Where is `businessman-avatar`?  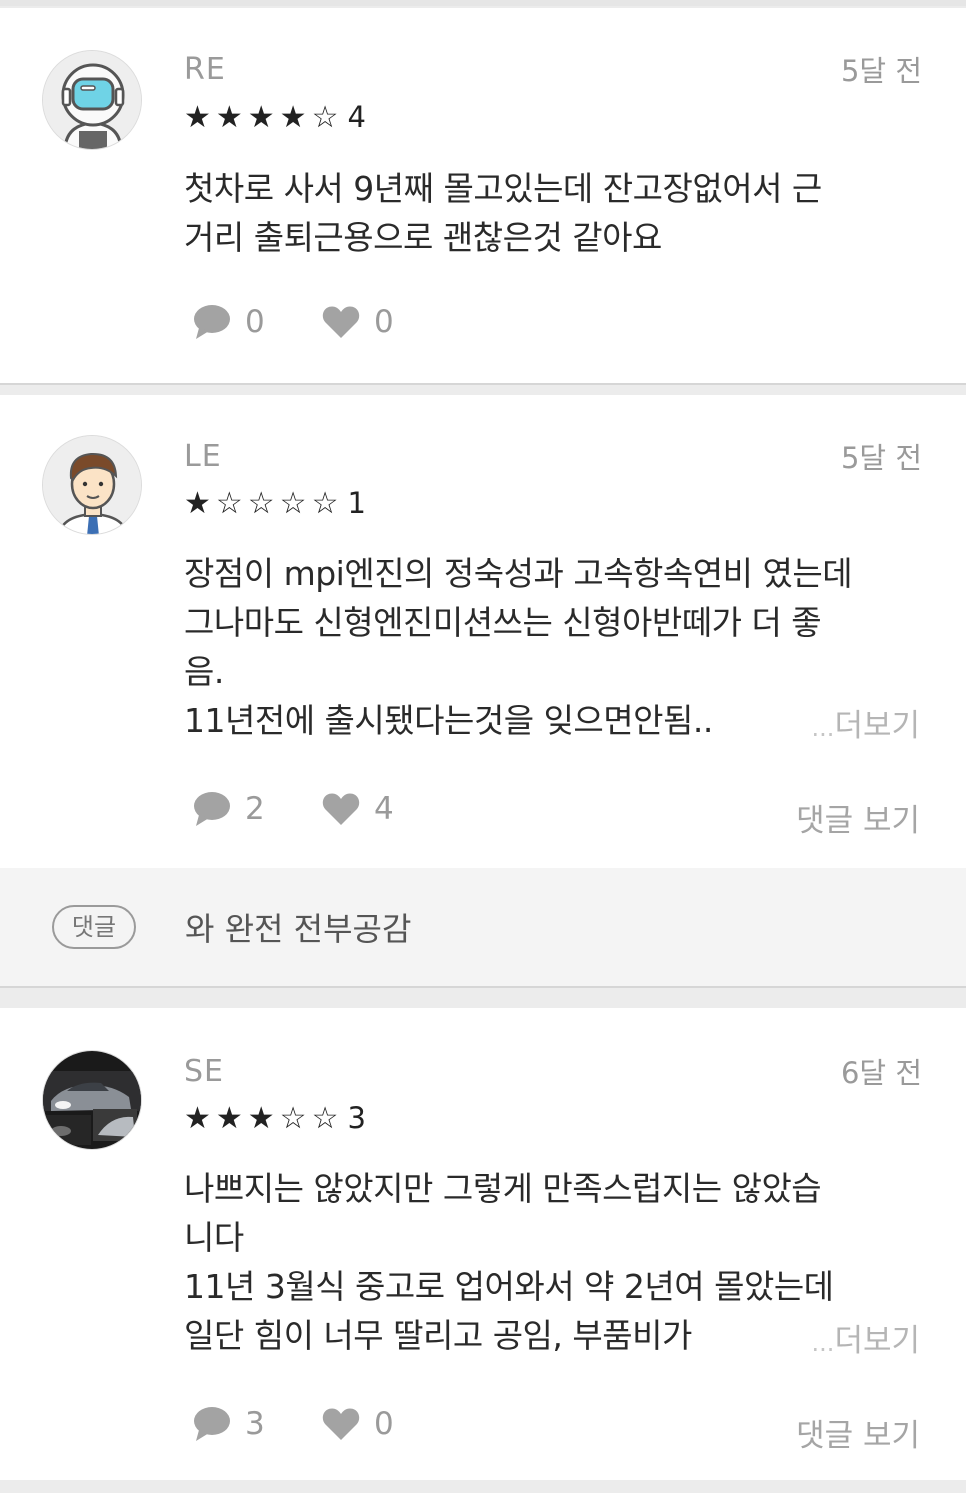 businessman-avatar is located at coordinates (92, 485).